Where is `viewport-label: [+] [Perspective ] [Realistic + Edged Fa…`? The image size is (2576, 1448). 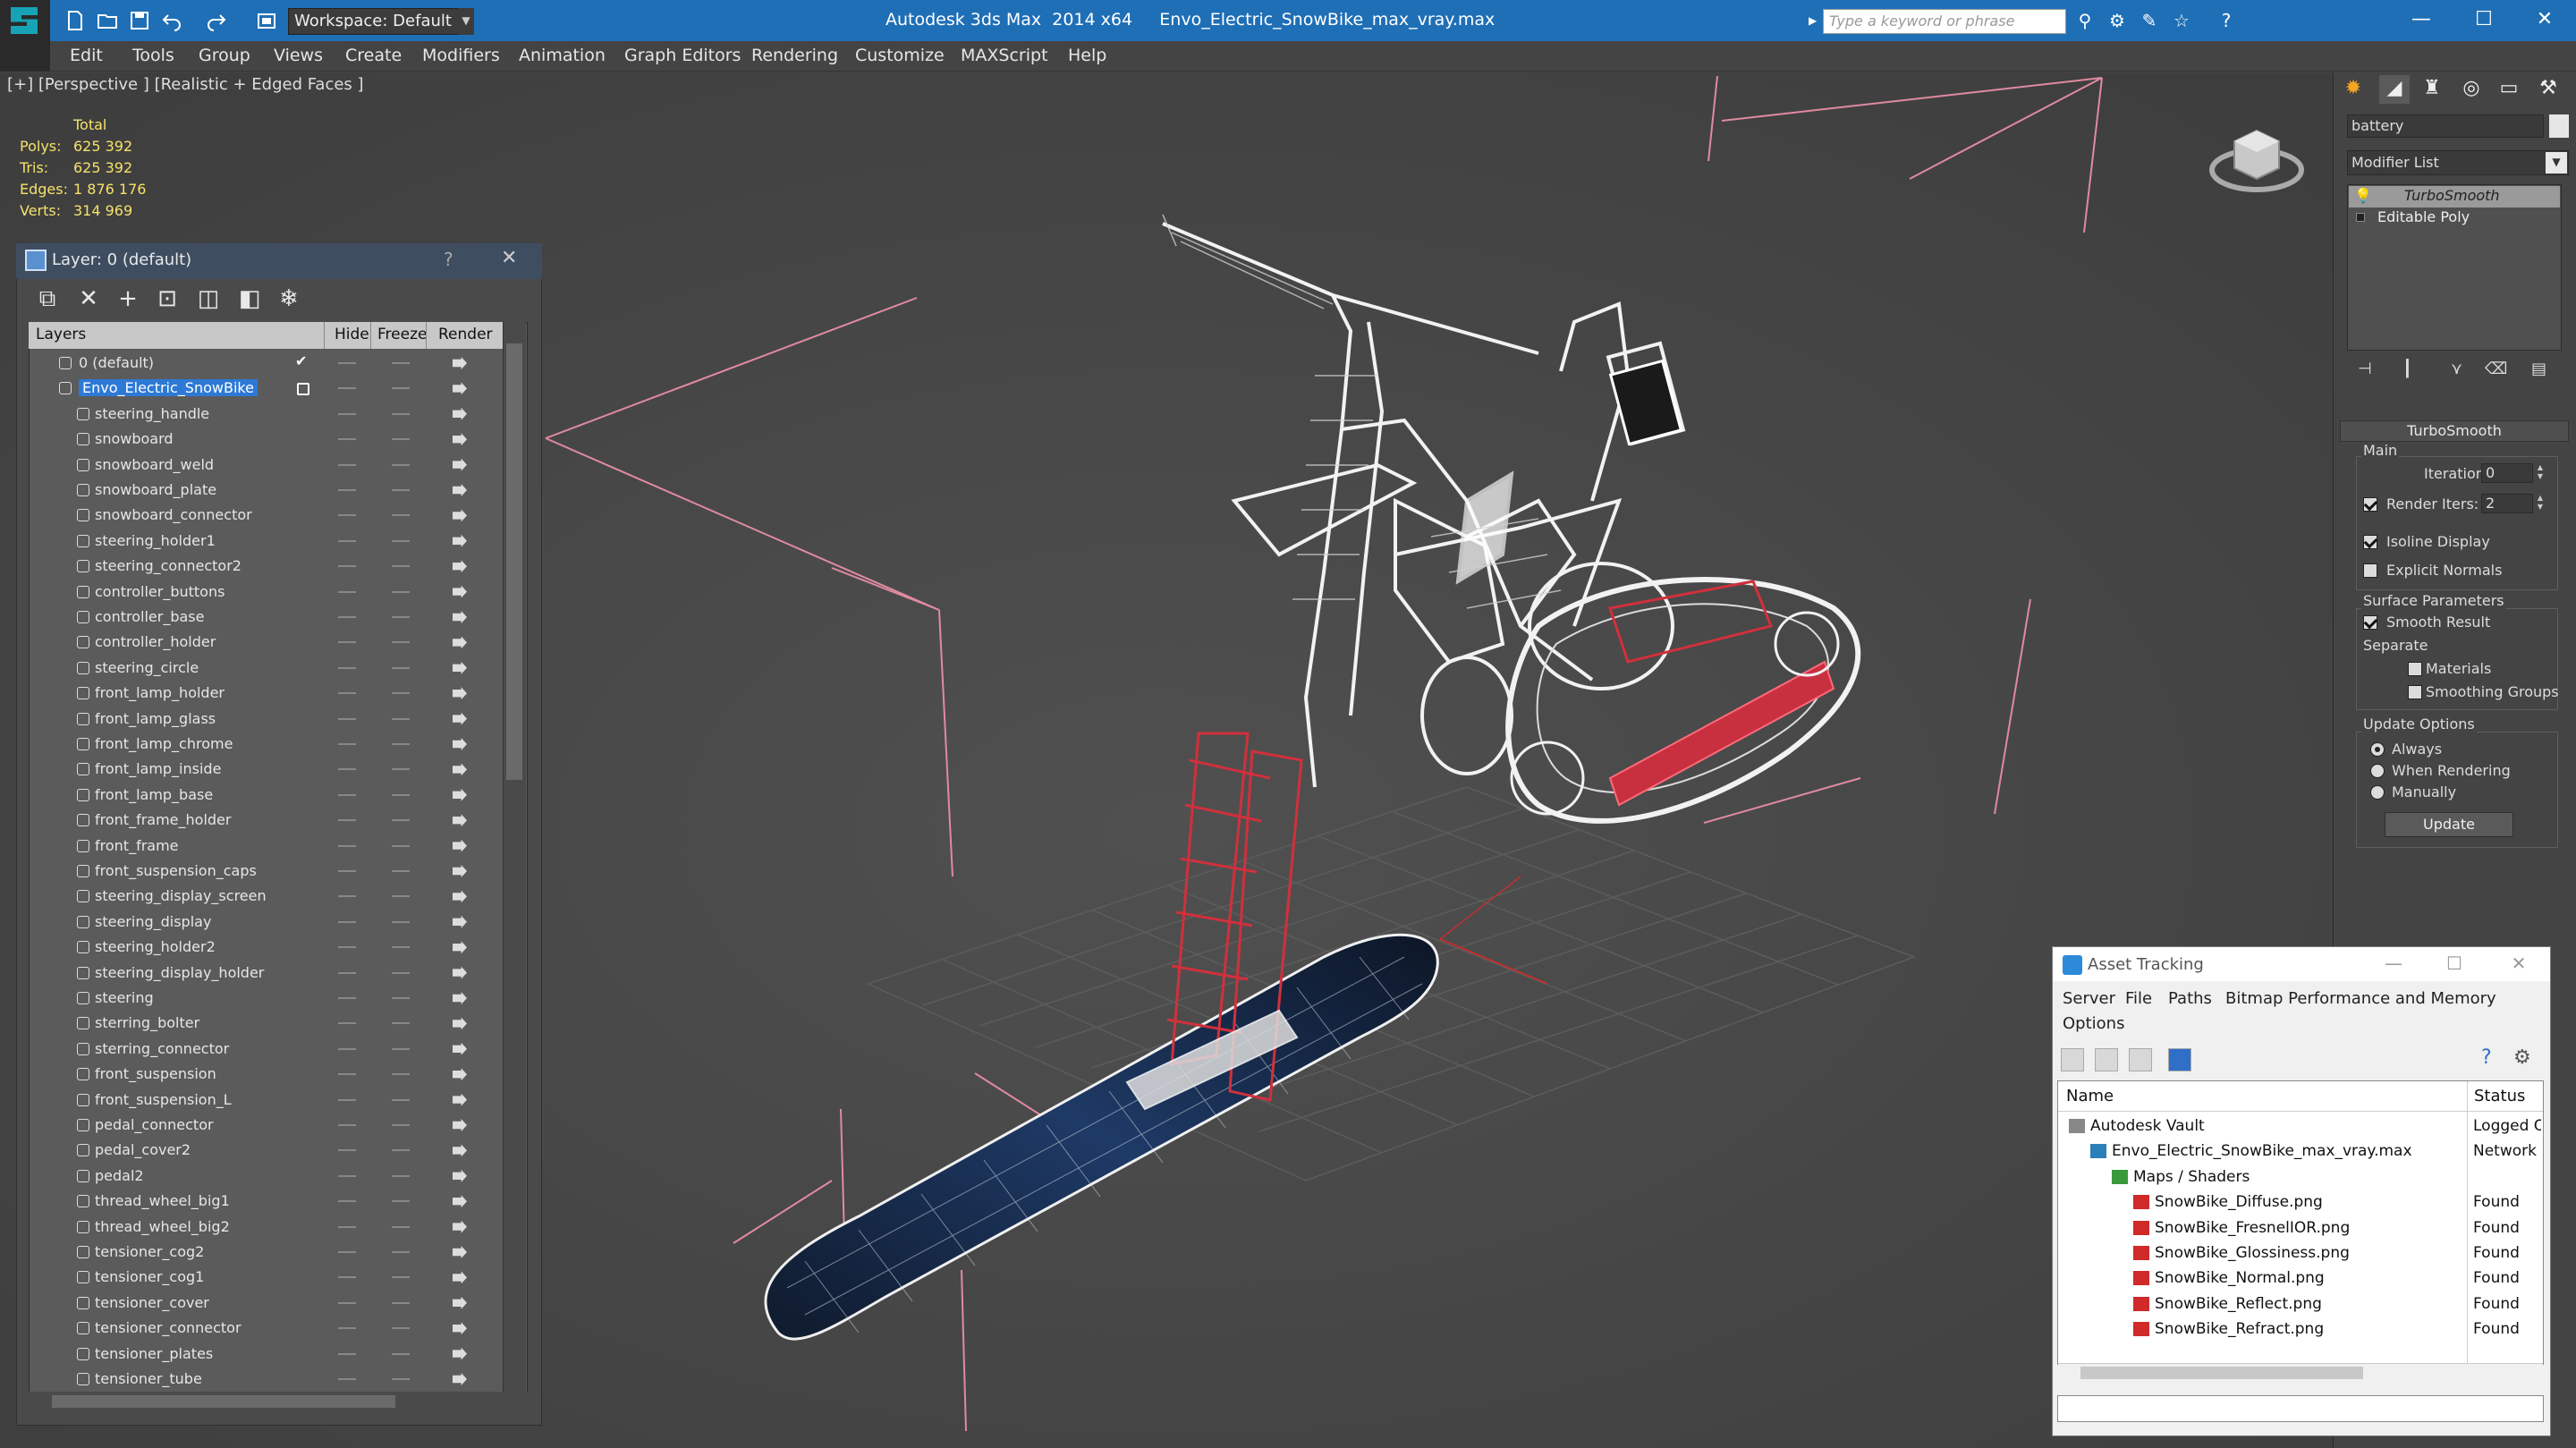 viewport-label: [+] [Perspective ] [Realistic + Edged Fa… is located at coordinates (185, 84).